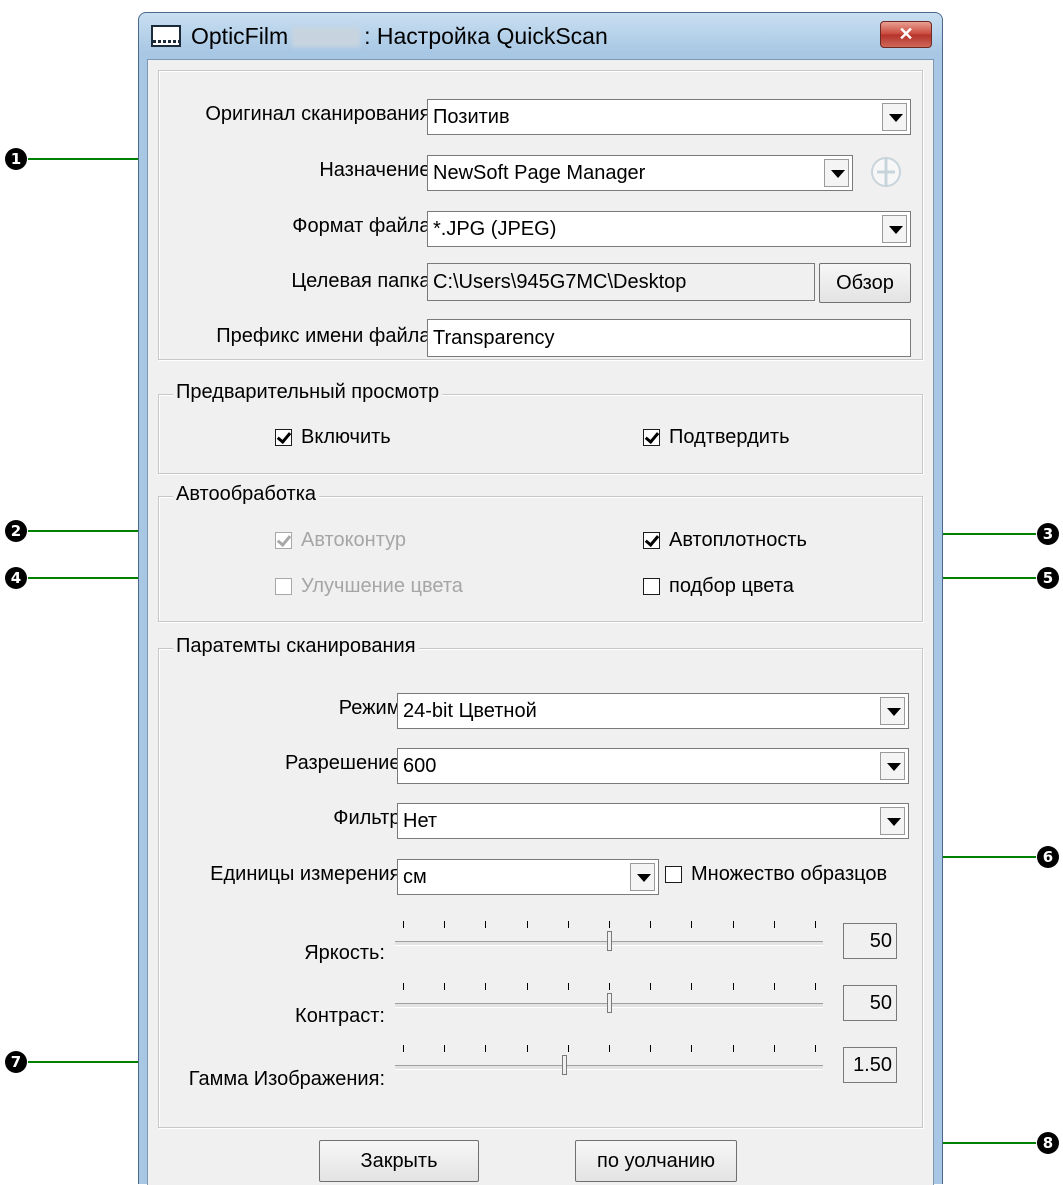 Image resolution: width=1063 pixels, height=1185 pixels. I want to click on default-button: по уолчанию, so click(656, 1161).